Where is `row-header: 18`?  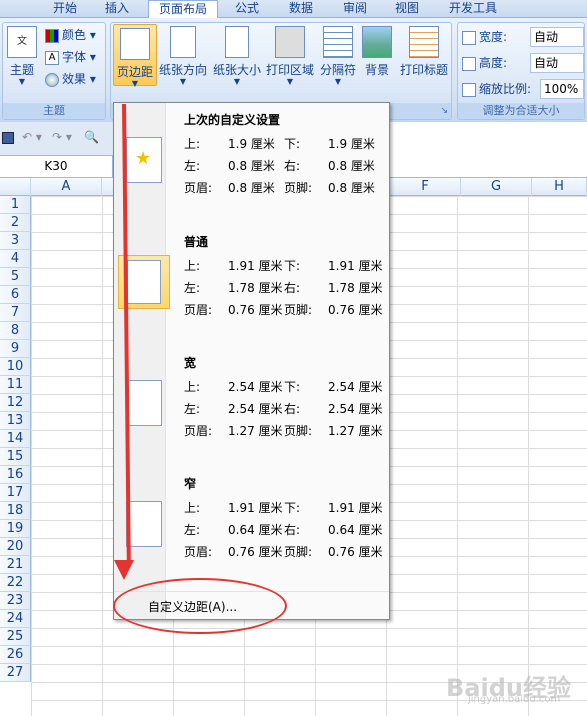
row-header: 18 is located at coordinates (15, 511).